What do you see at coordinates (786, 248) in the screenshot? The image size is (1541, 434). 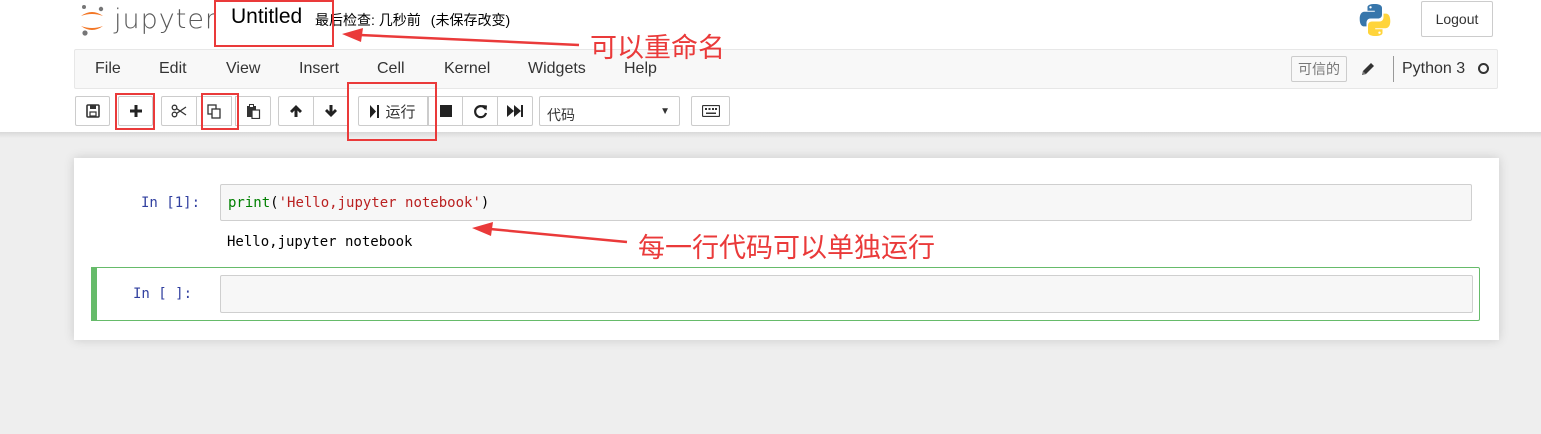 I see `annotation-run-line-text: 每一行代码可以单独运行` at bounding box center [786, 248].